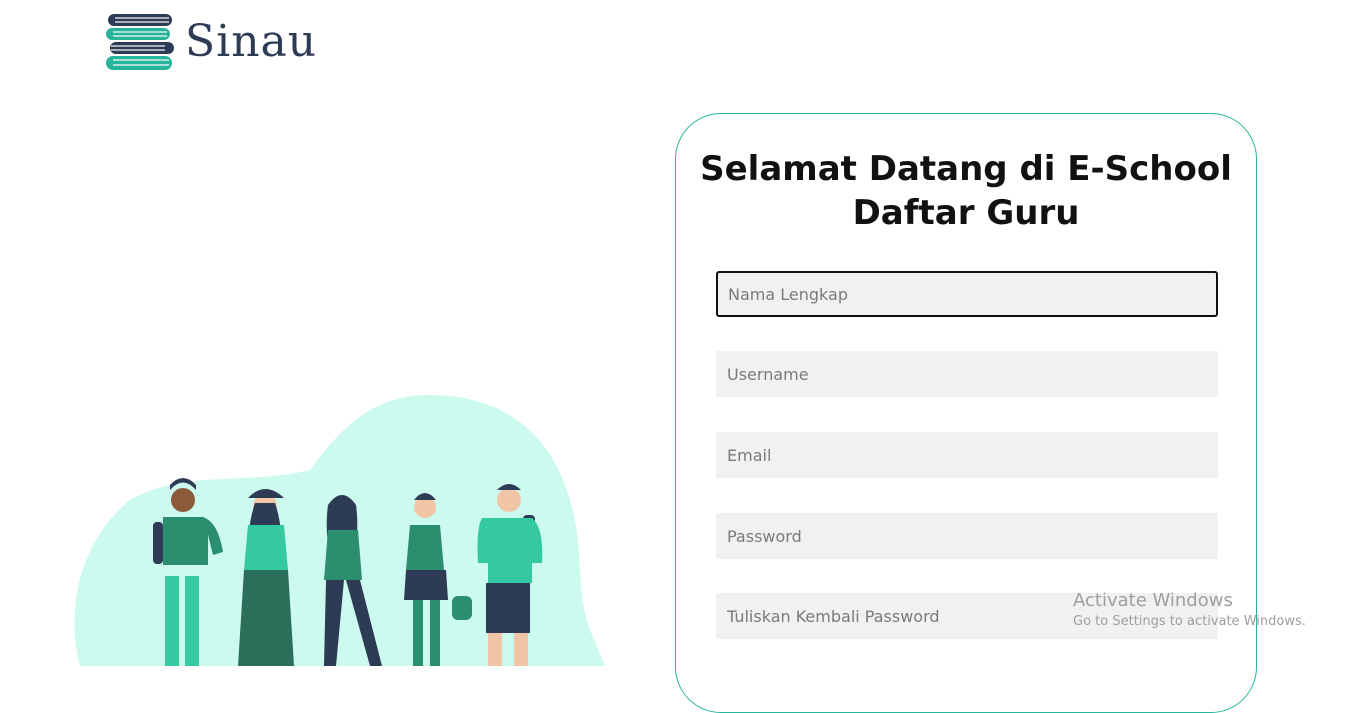 The height and width of the screenshot is (713, 1347). Describe the element at coordinates (251, 41) in the screenshot. I see `brand-name: Sinau` at that location.